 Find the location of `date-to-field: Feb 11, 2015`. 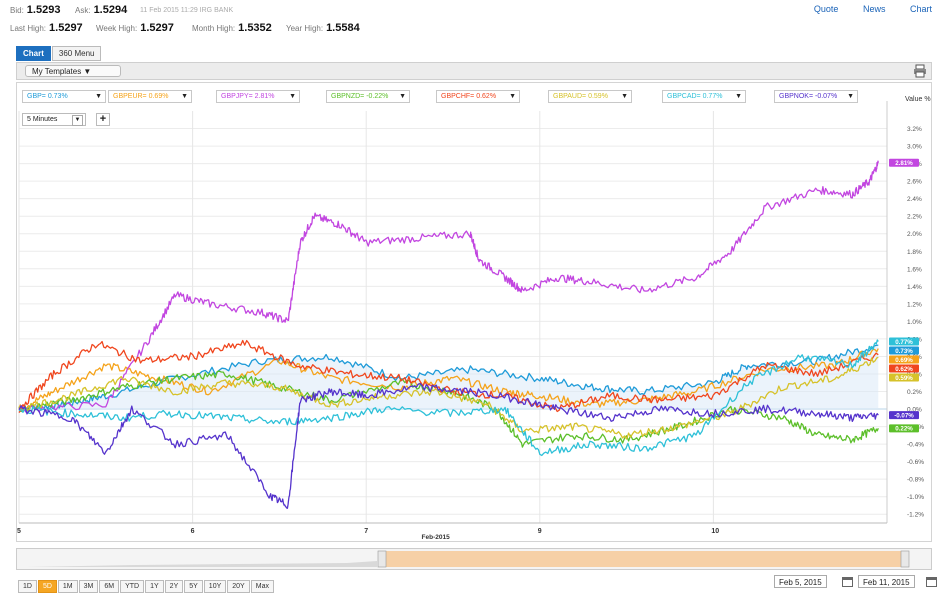

date-to-field: Feb 11, 2015 is located at coordinates (886, 581).